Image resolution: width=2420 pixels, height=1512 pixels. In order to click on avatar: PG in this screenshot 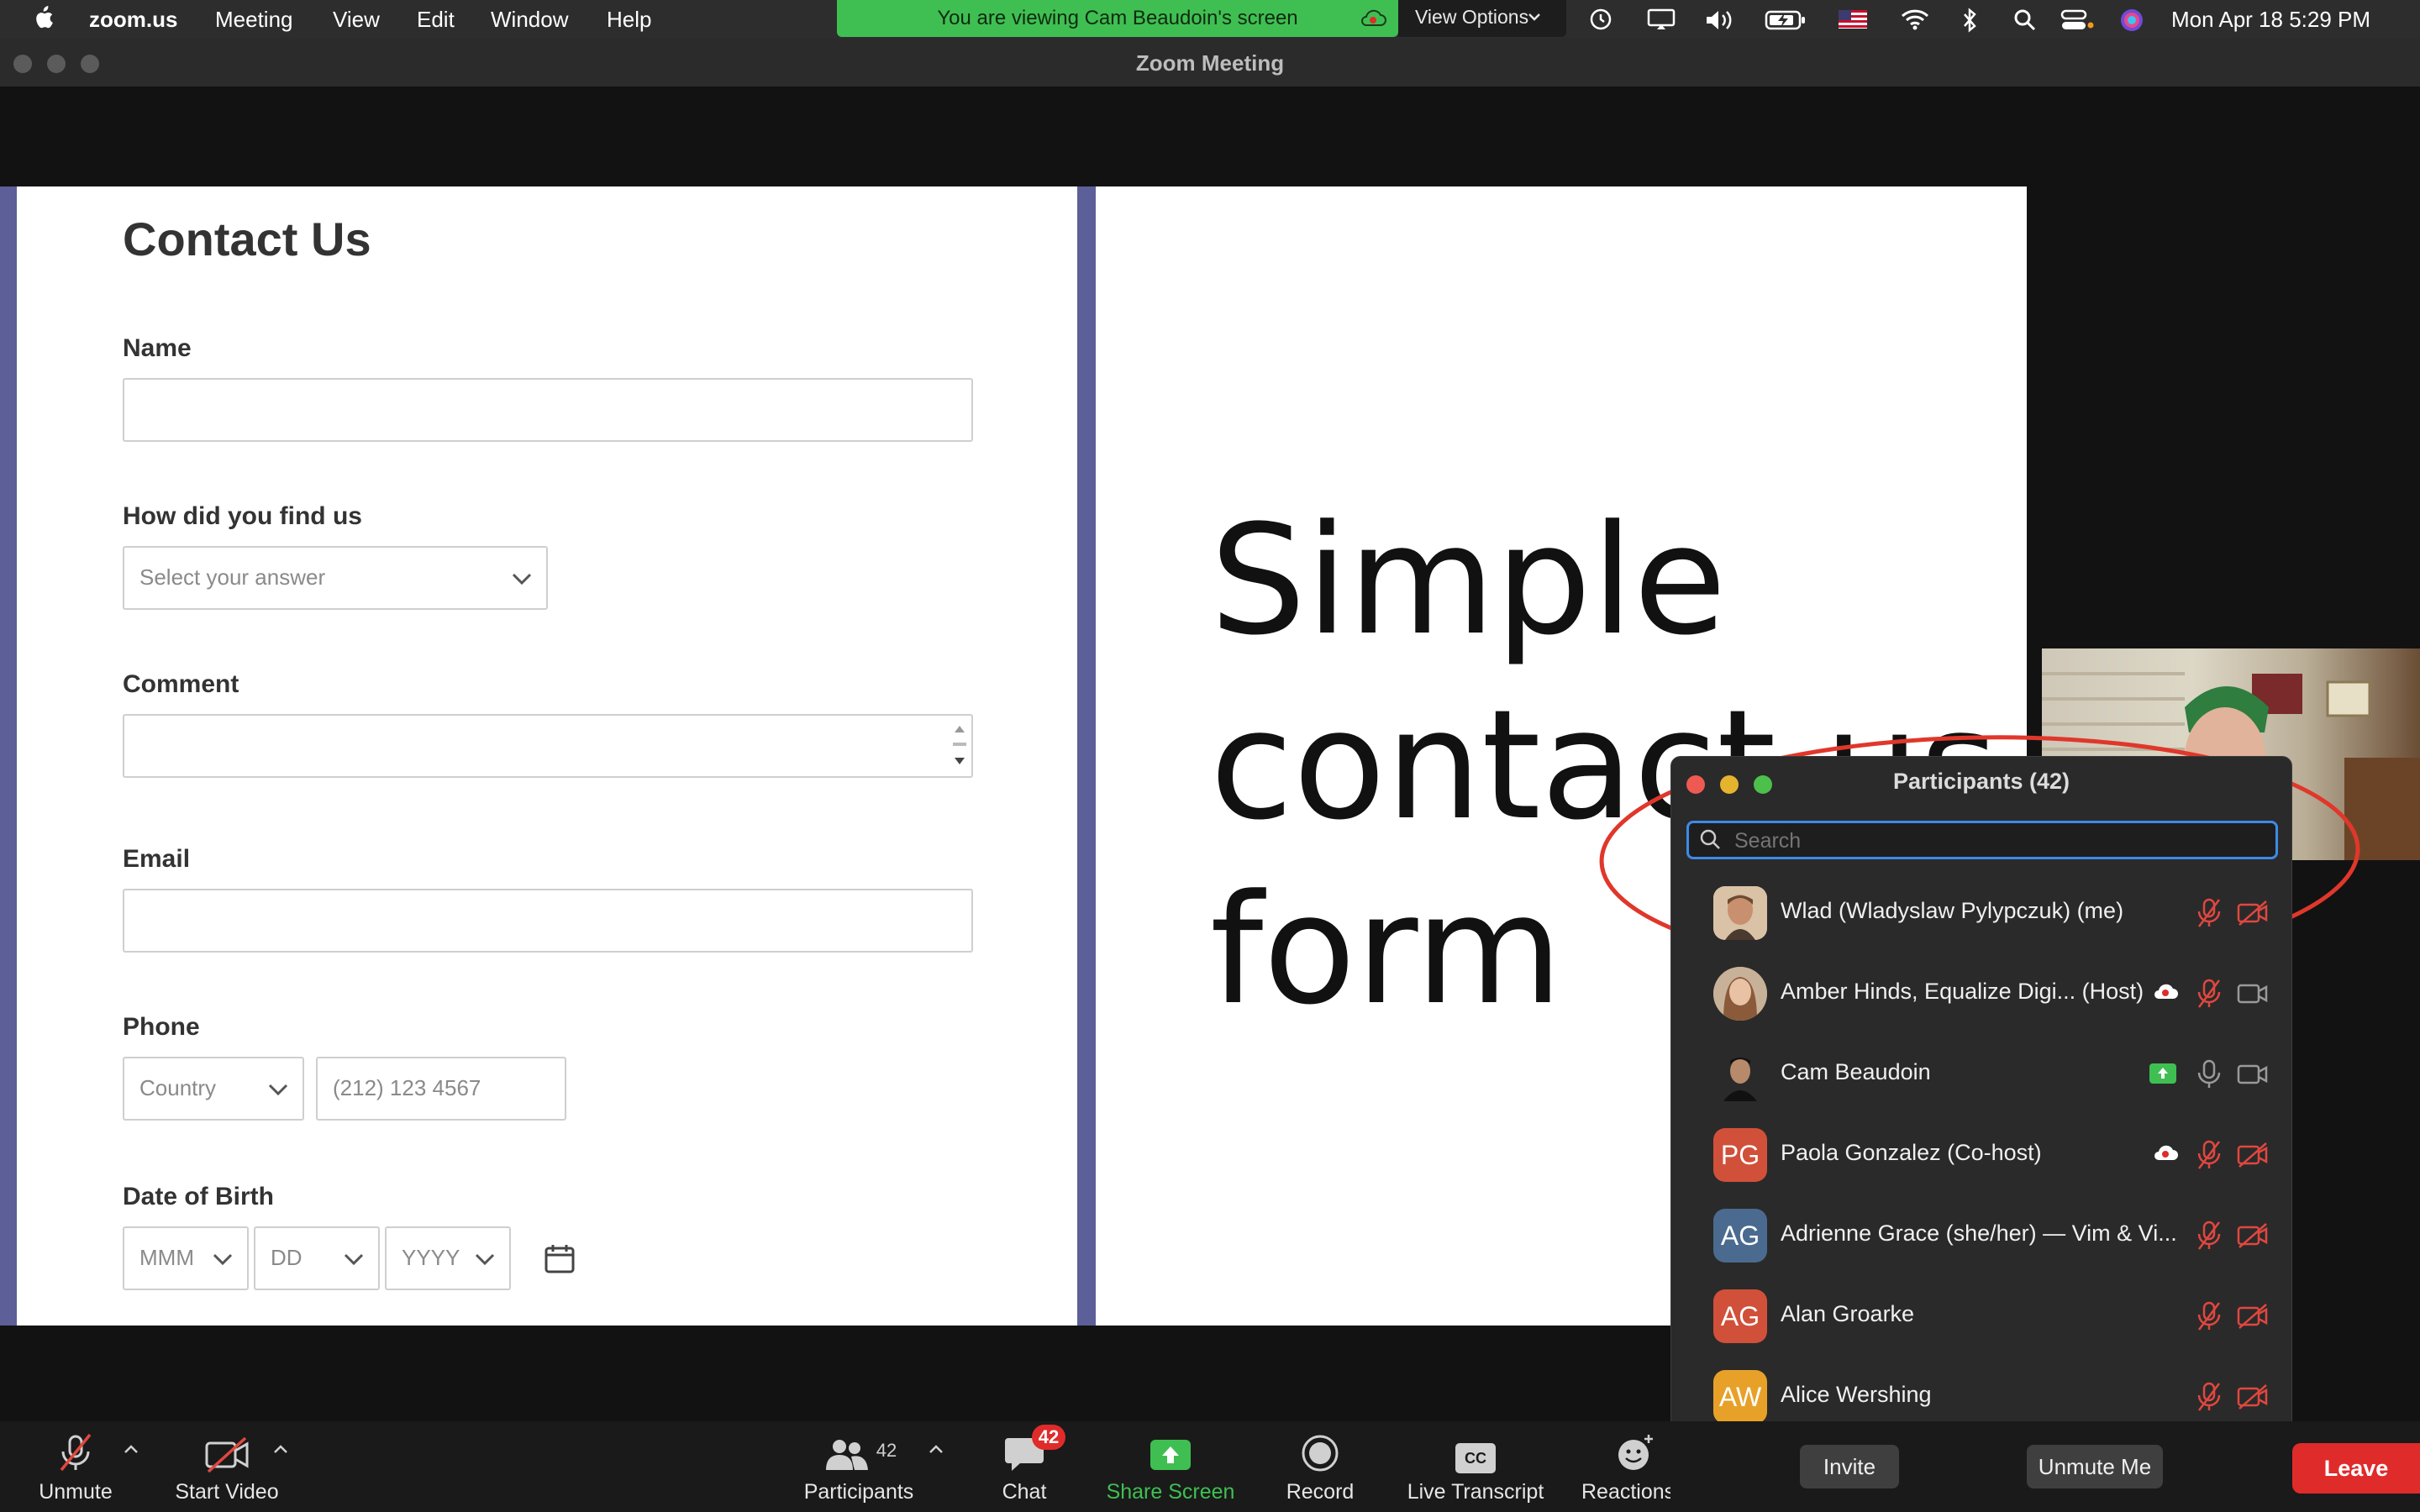, I will do `click(1740, 1155)`.